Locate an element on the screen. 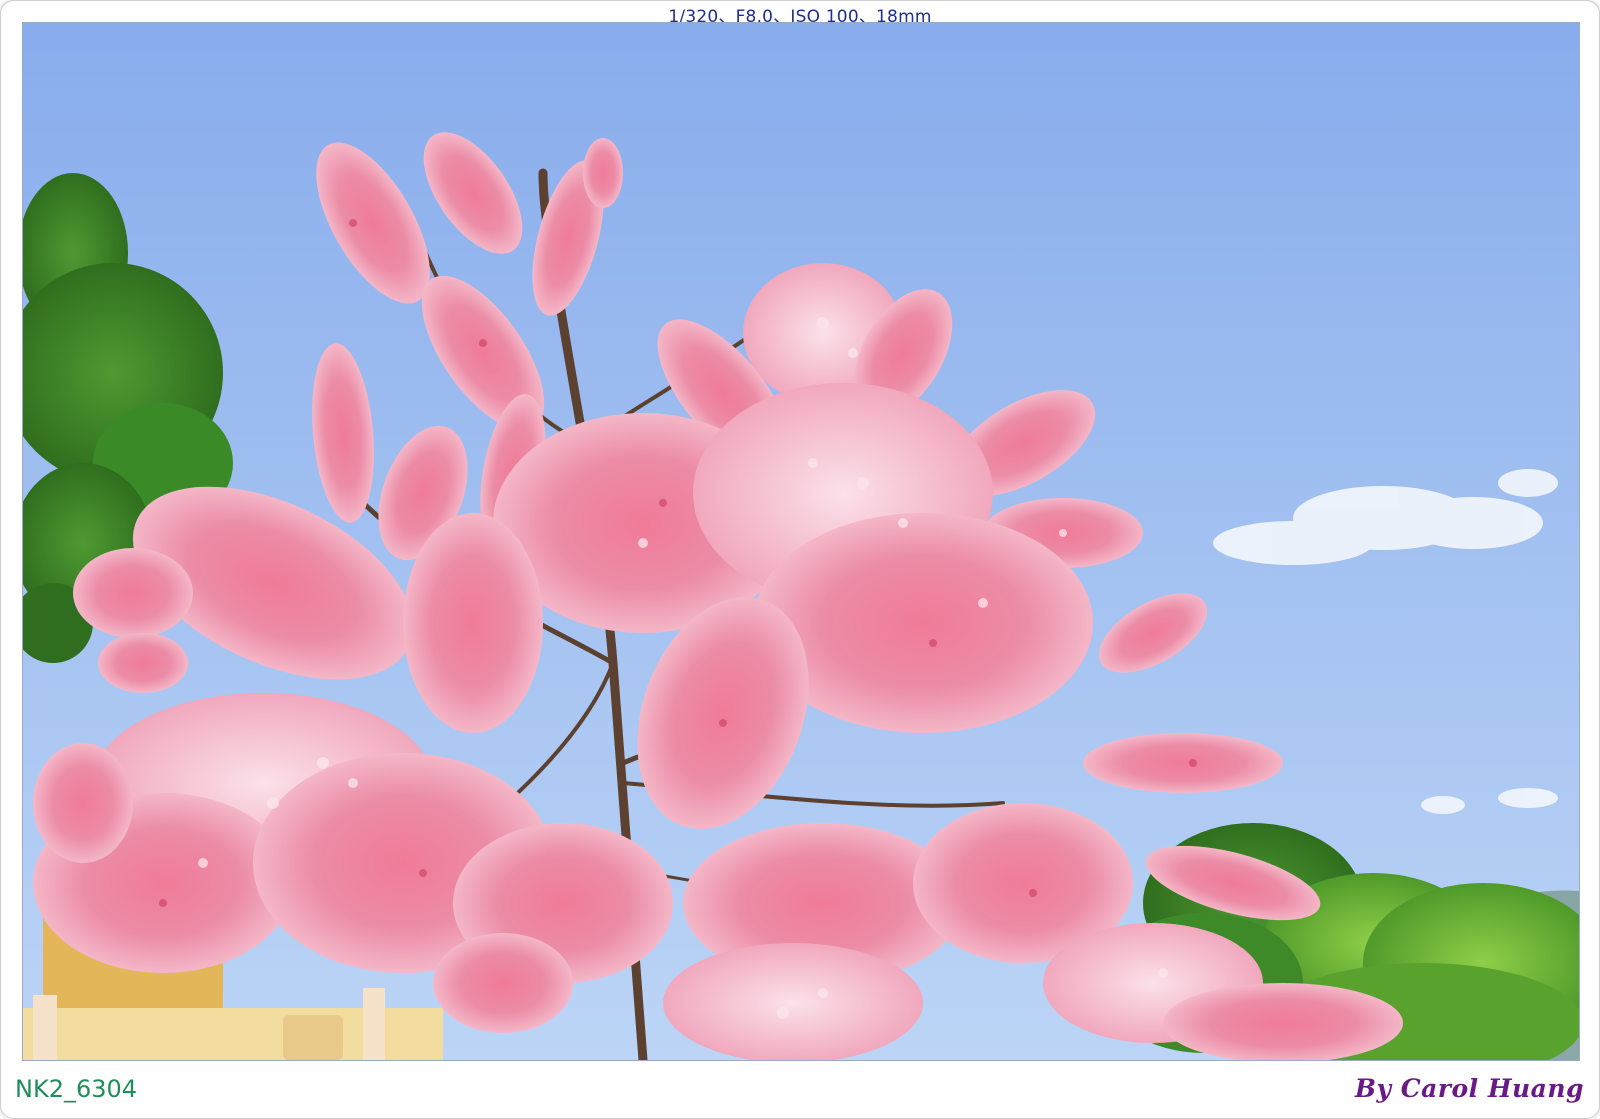 The height and width of the screenshot is (1119, 1600). photographer-credit: By Carol Huang is located at coordinates (1469, 1088).